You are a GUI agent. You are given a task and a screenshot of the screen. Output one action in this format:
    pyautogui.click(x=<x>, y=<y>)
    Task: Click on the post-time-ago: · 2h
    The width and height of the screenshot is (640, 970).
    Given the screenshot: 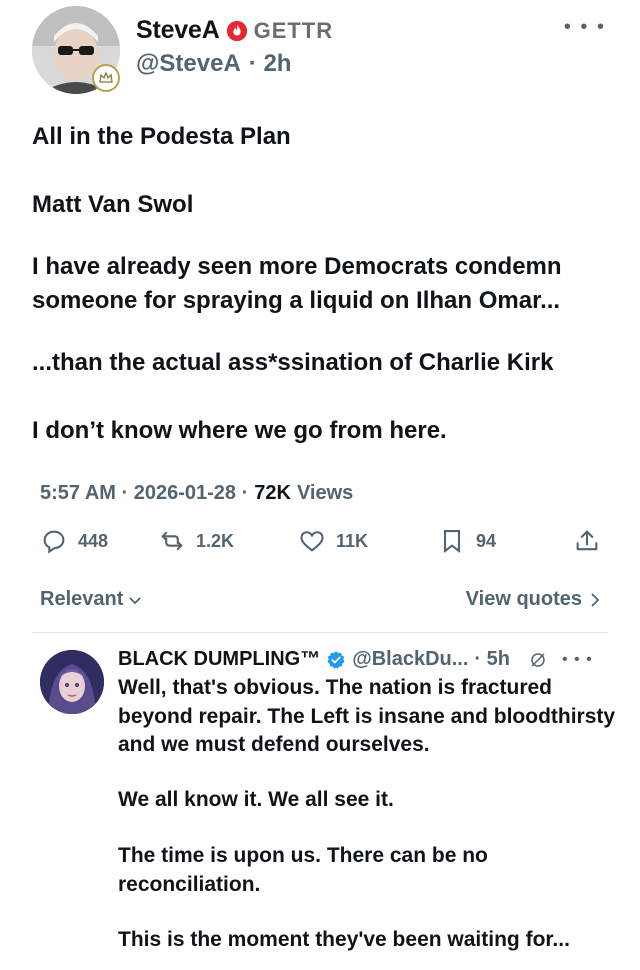 What is the action you would take?
    pyautogui.click(x=270, y=63)
    